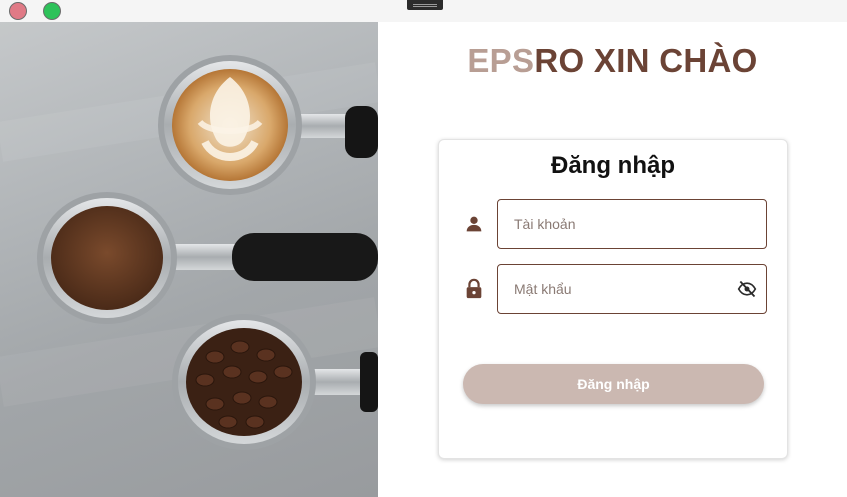 The width and height of the screenshot is (847, 497). What do you see at coordinates (747, 289) in the screenshot?
I see `eye-off-icon` at bounding box center [747, 289].